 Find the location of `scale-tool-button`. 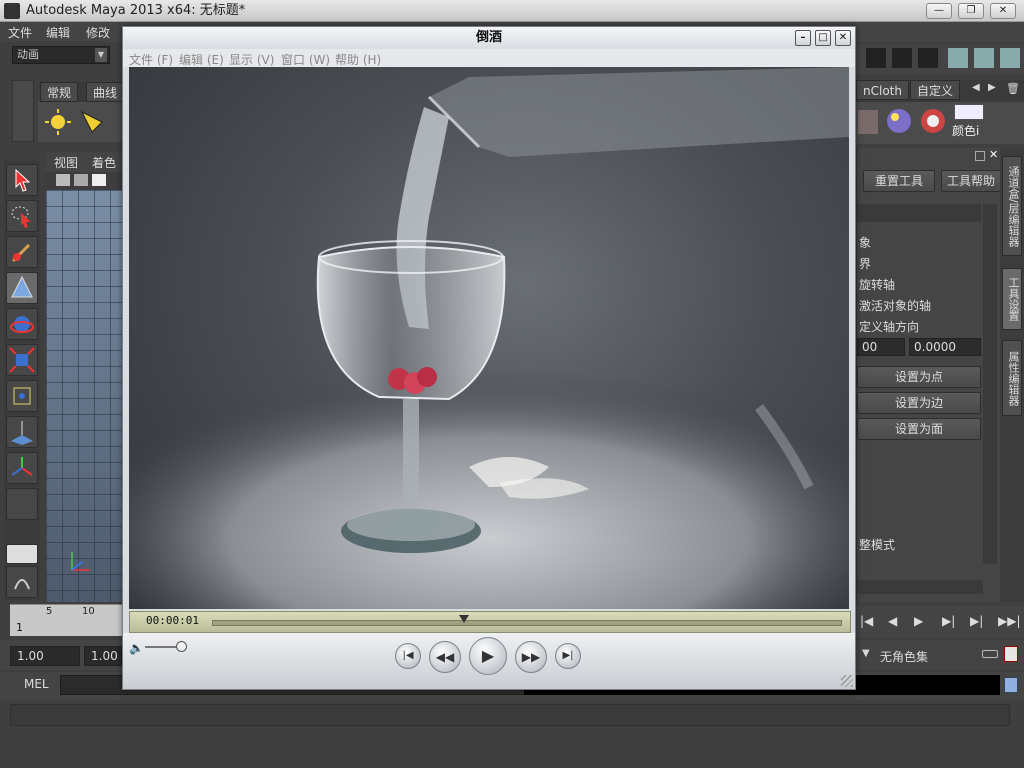

scale-tool-button is located at coordinates (22, 360).